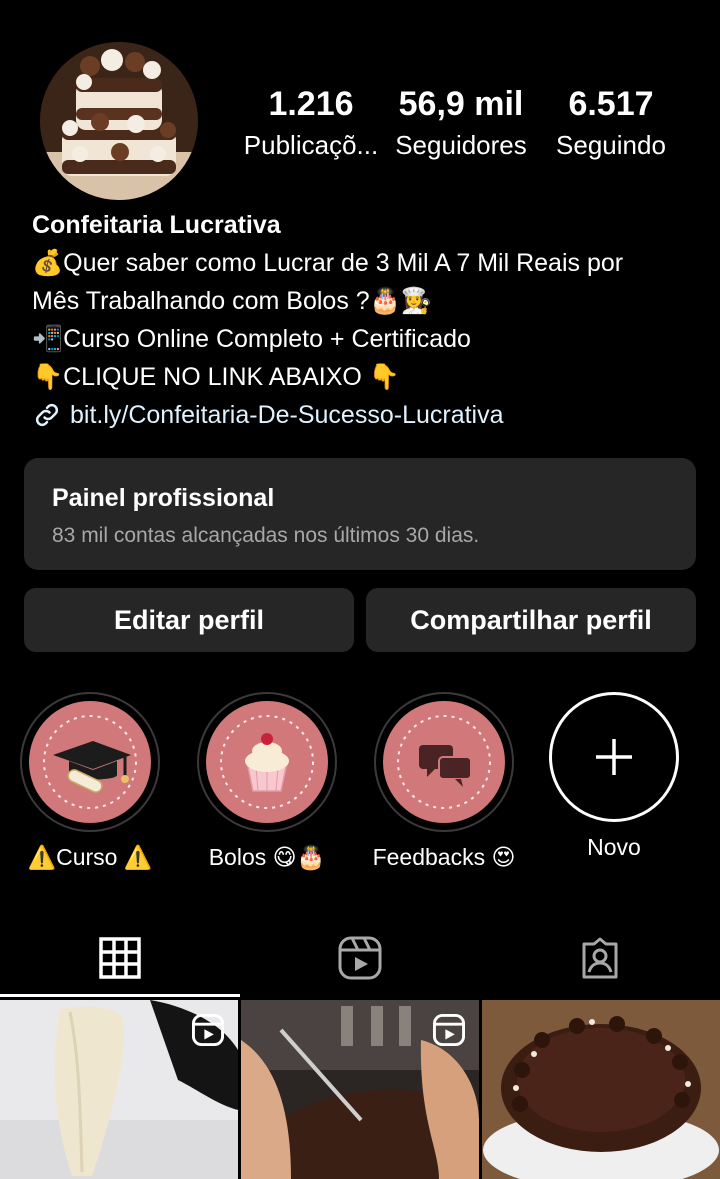 The image size is (720, 1179). What do you see at coordinates (47, 415) in the screenshot?
I see `link-icon` at bounding box center [47, 415].